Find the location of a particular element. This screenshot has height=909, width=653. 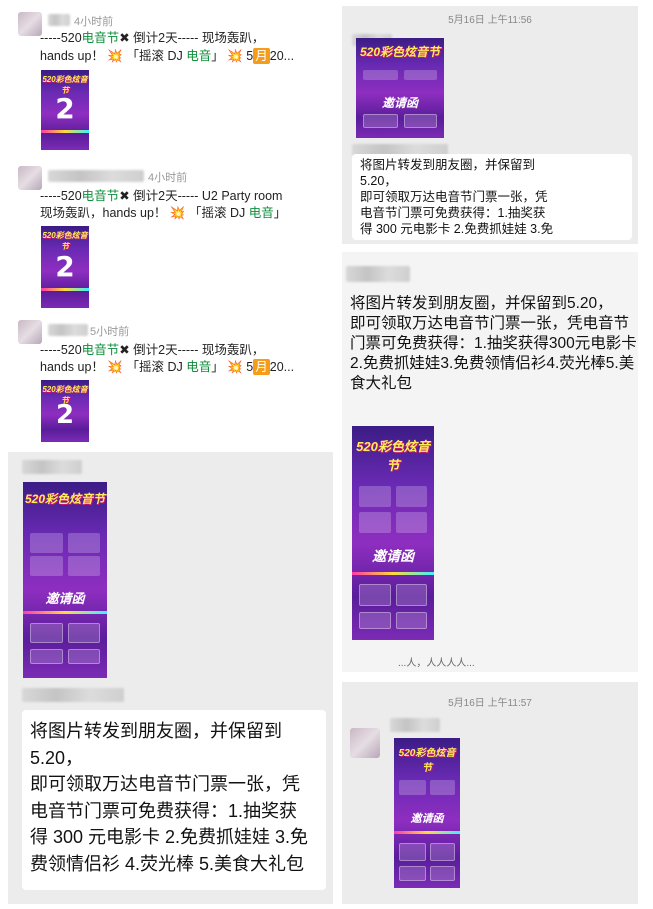

message-line: 食大礼包 is located at coordinates (381, 383).